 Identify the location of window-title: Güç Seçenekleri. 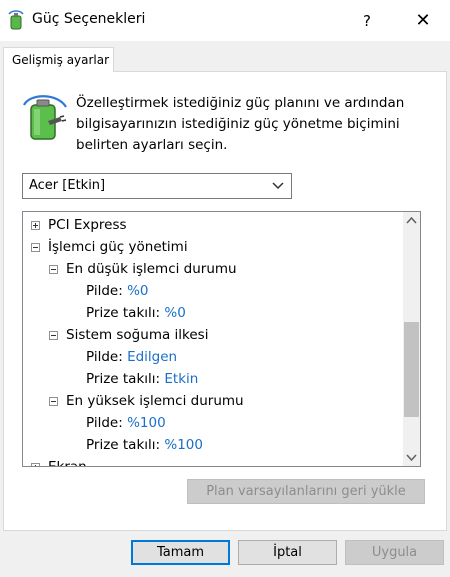
(89, 19).